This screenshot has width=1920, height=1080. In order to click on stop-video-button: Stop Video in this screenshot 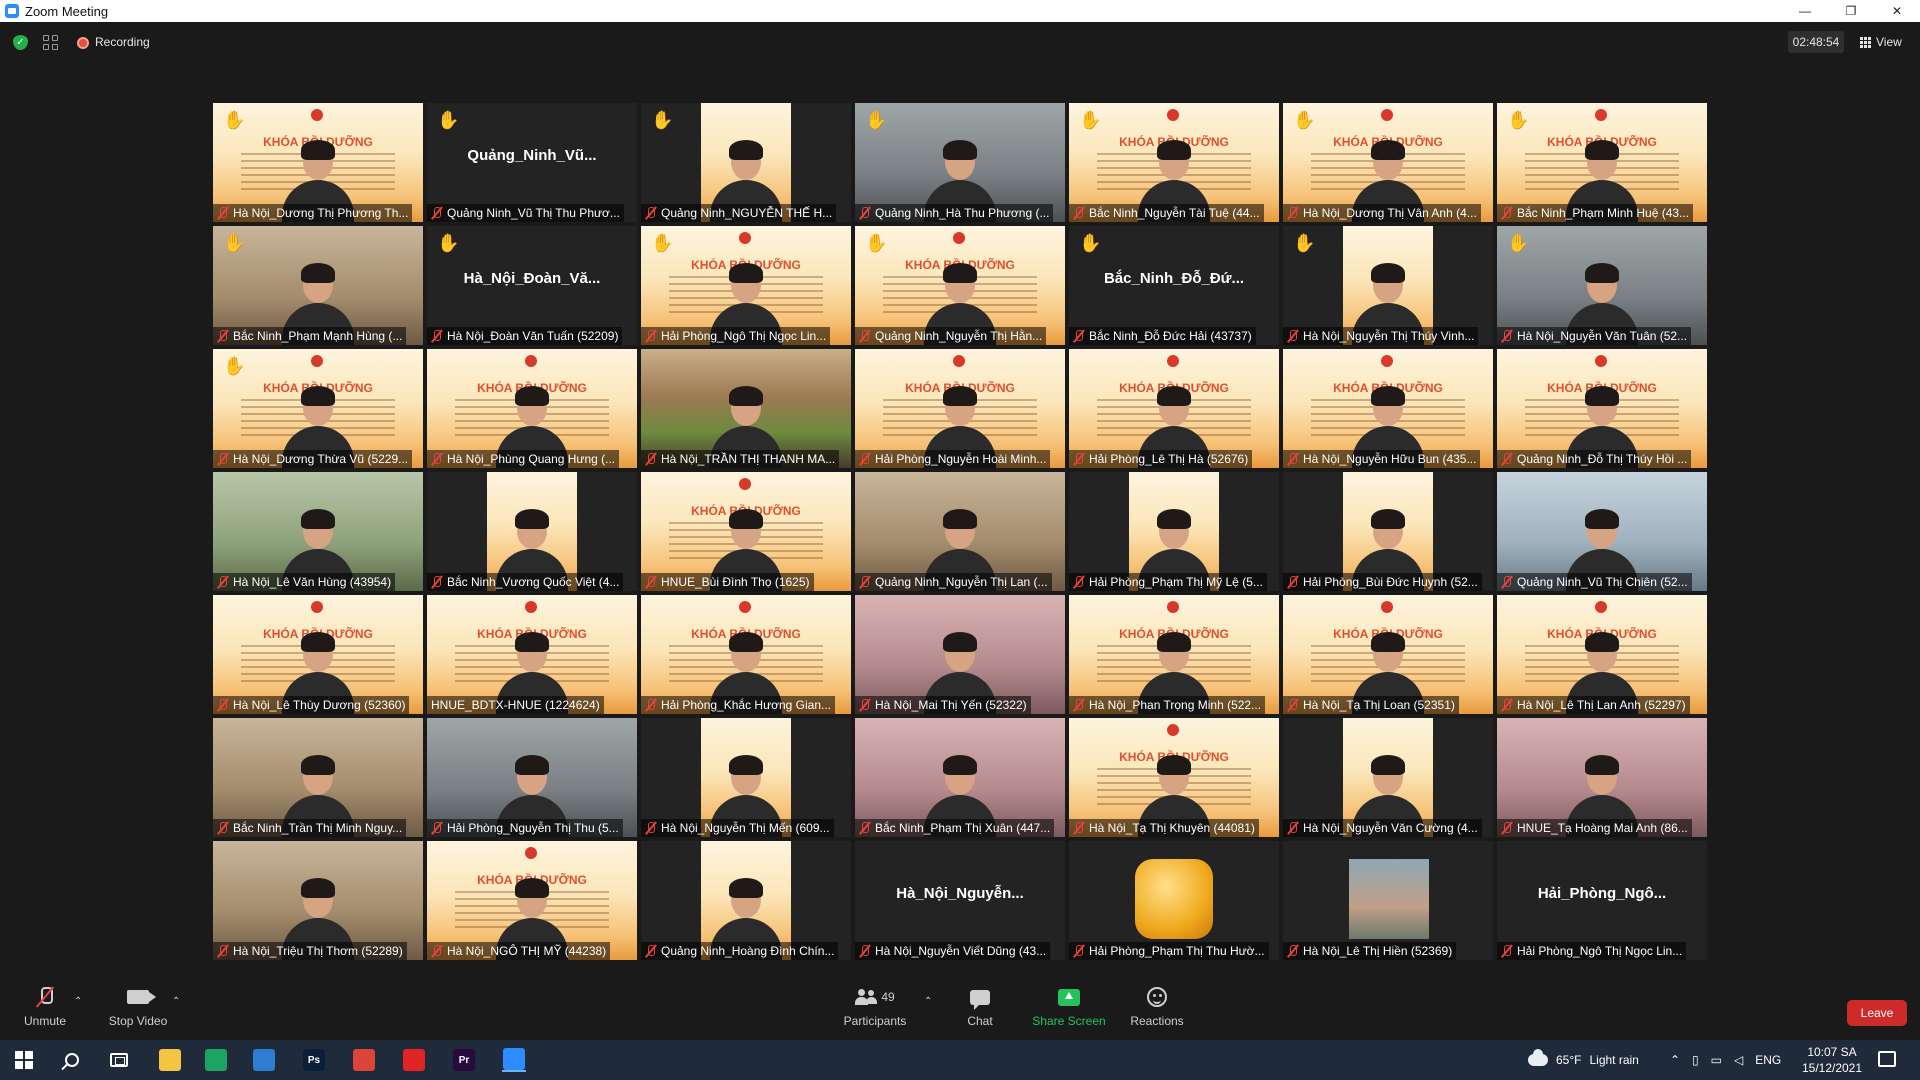, I will do `click(138, 1006)`.